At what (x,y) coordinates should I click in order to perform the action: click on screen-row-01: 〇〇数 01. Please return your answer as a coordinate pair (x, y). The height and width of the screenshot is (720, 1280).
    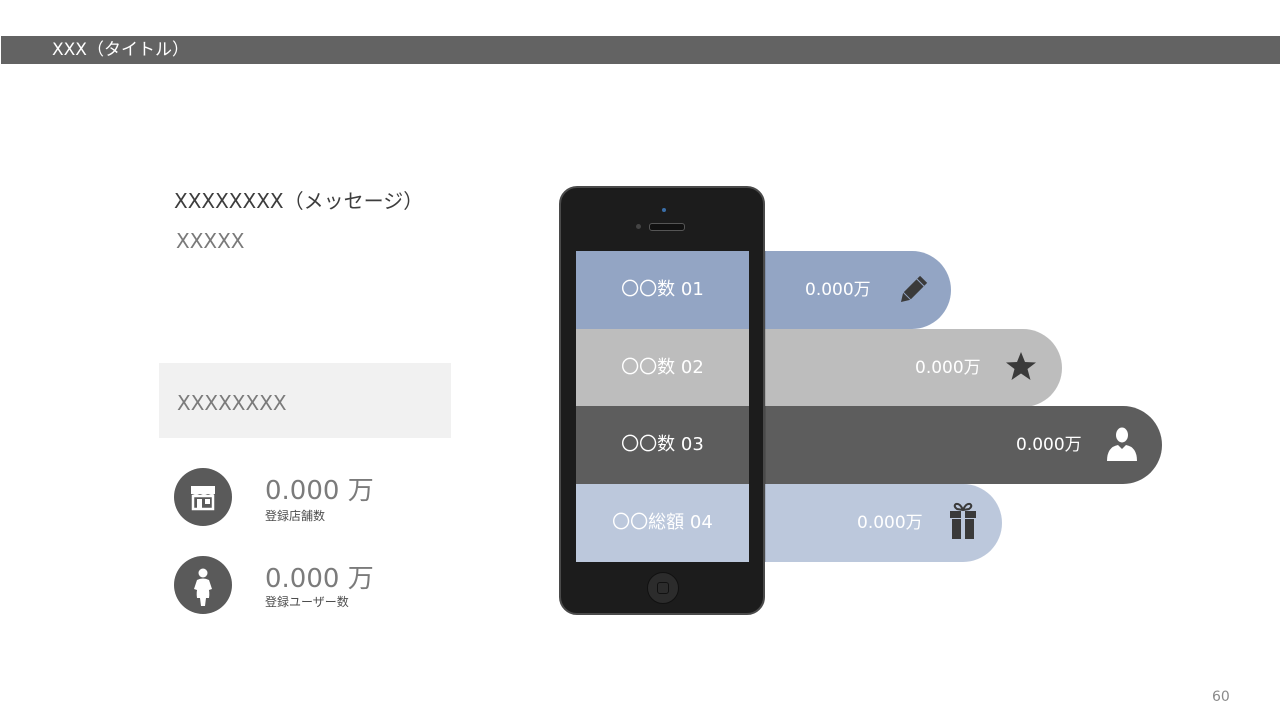
    Looking at the image, I should click on (662, 290).